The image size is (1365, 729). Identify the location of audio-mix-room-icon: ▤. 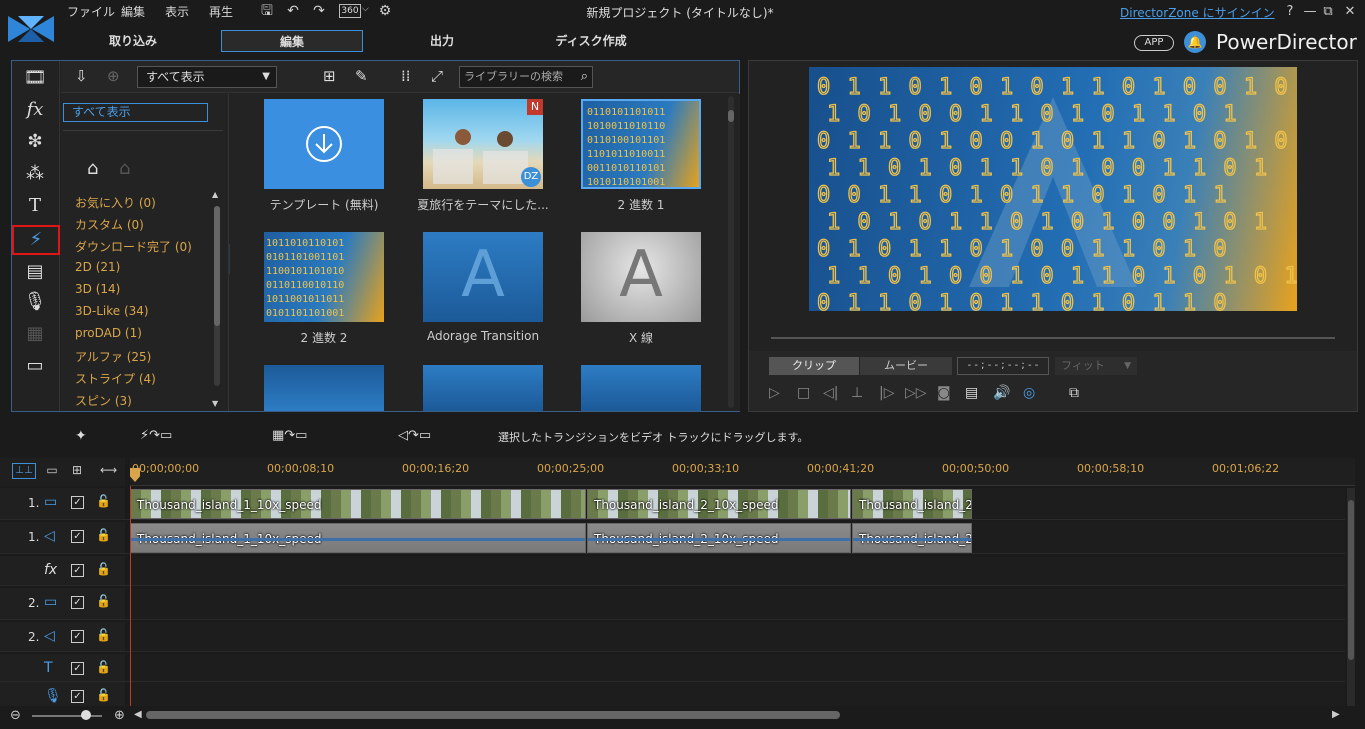
(35, 272).